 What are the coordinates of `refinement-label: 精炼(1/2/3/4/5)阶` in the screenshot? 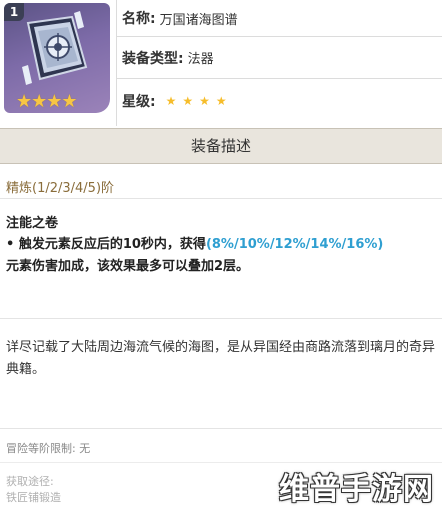 It's located at (60, 188).